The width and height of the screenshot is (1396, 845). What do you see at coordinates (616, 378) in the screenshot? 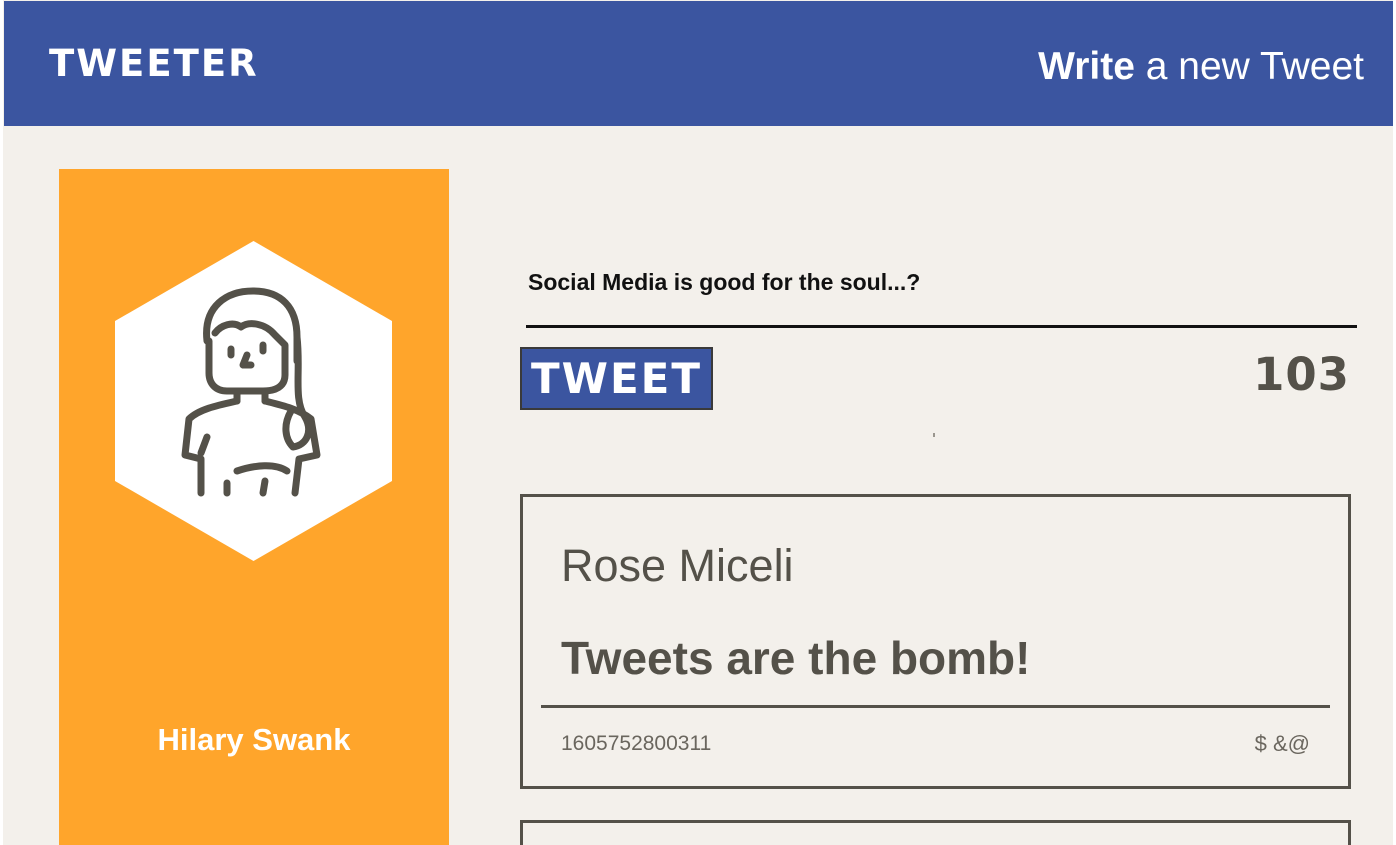
I see `tweet-button: TWEET` at bounding box center [616, 378].